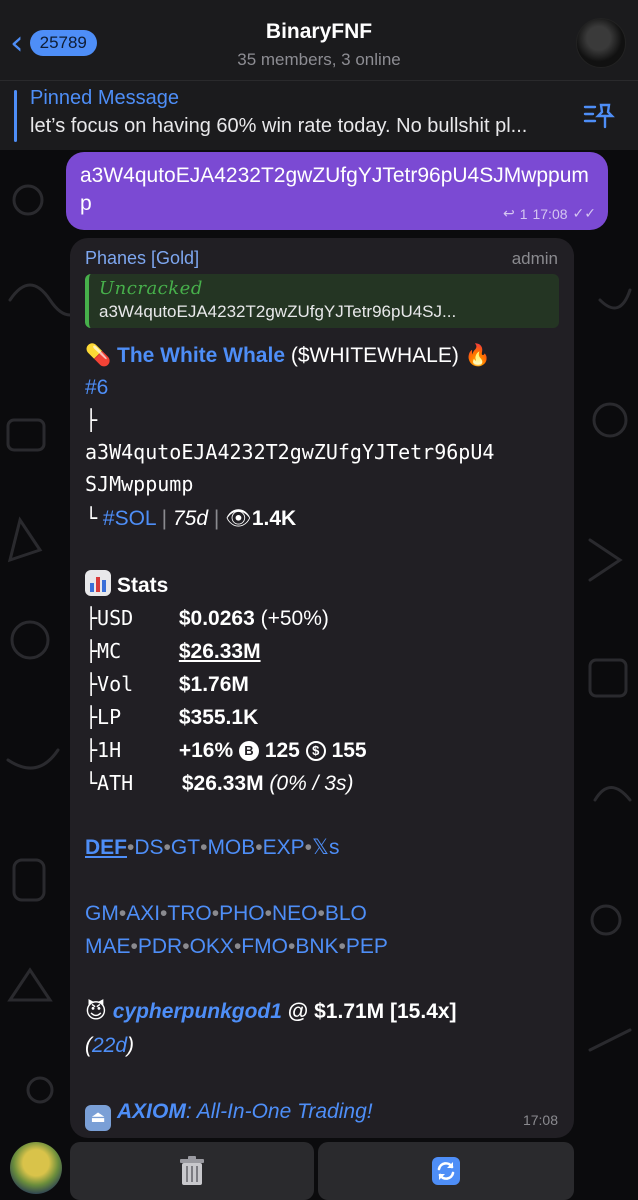 This screenshot has width=638, height=1200. I want to click on stat-ath-value: $26.33M, so click(222, 783).